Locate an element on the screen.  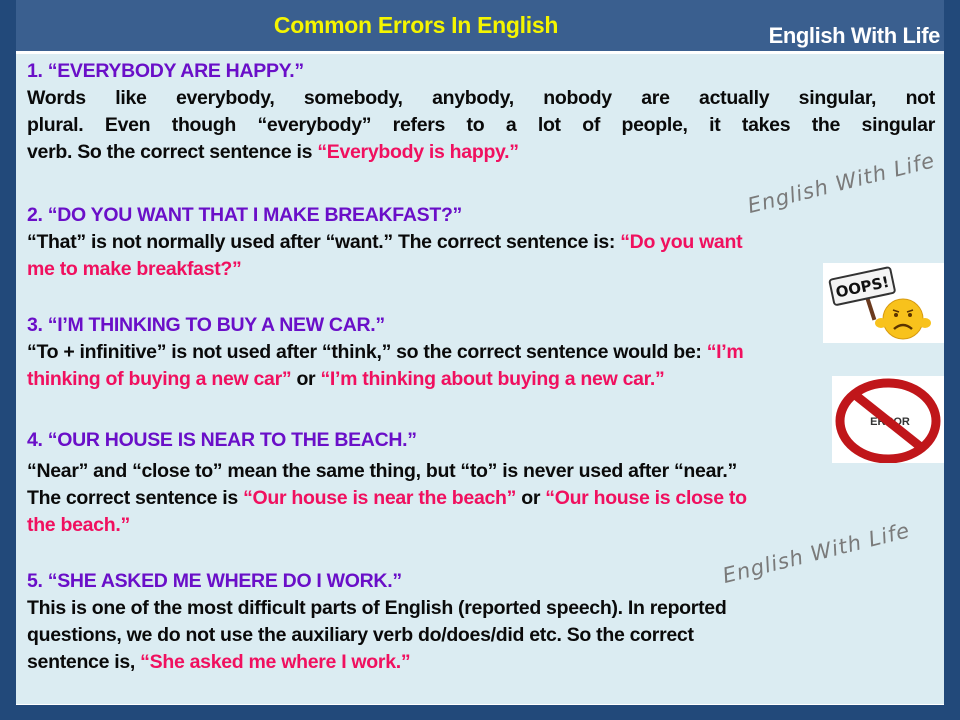
brand-label: English With Life is located at coordinates (854, 35).